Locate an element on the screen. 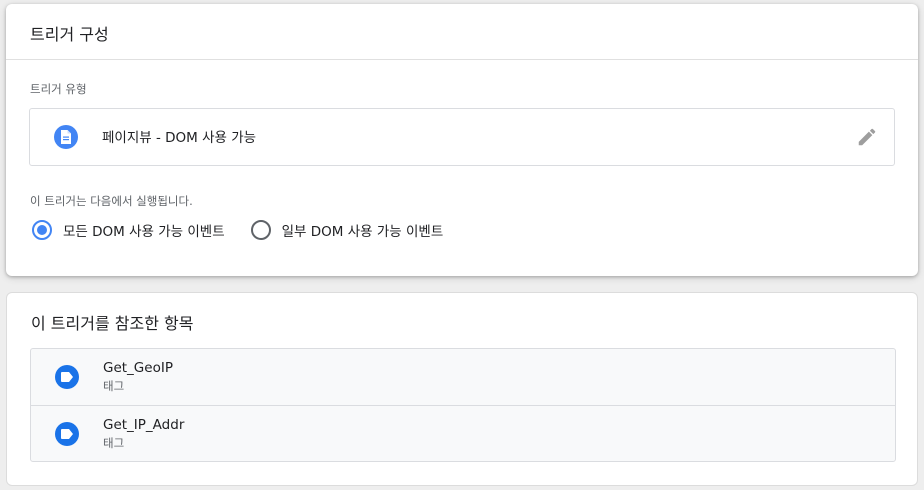 This screenshot has height=490, width=924. trigger-type-name: 페이지뷰 - DOM 사용 가능 is located at coordinates (179, 138).